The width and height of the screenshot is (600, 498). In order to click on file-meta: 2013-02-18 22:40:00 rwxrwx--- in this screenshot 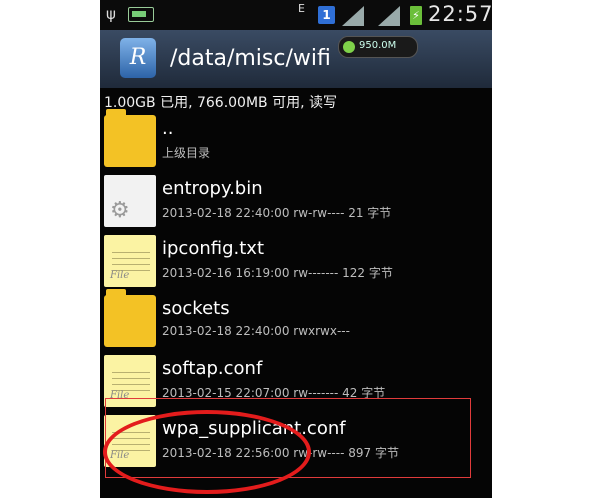, I will do `click(256, 331)`.